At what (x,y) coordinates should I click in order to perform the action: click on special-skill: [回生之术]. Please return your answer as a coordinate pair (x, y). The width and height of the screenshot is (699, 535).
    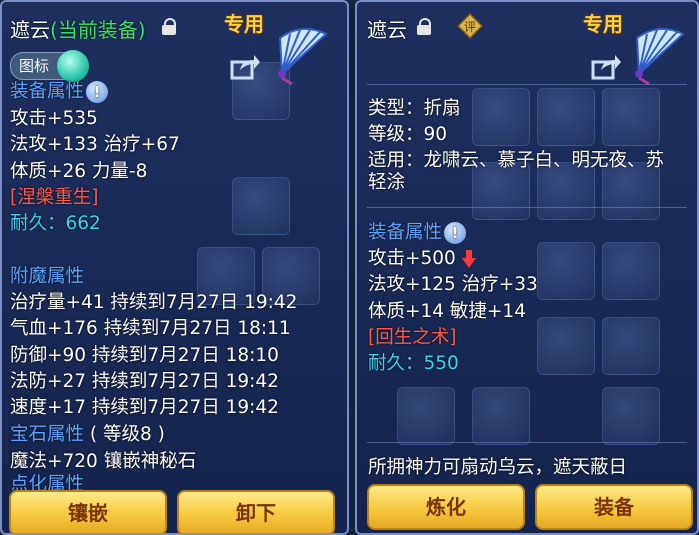
    Looking at the image, I should click on (412, 337).